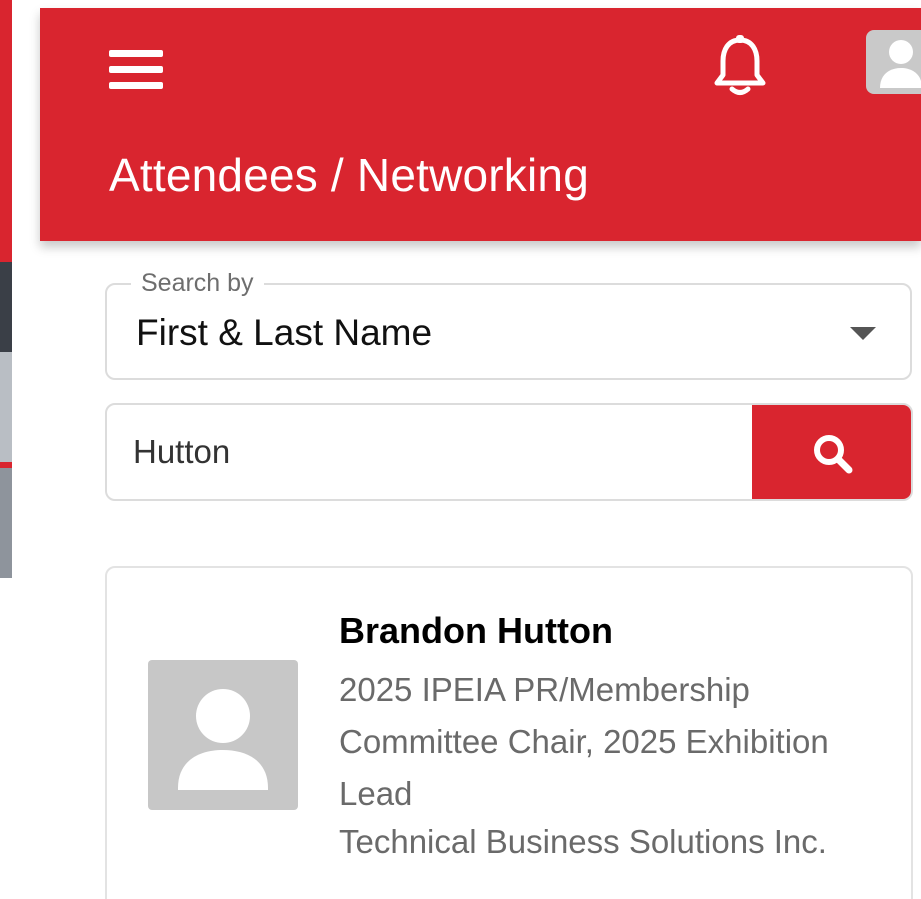  I want to click on attendee-name: Brandon Hutton, so click(476, 630).